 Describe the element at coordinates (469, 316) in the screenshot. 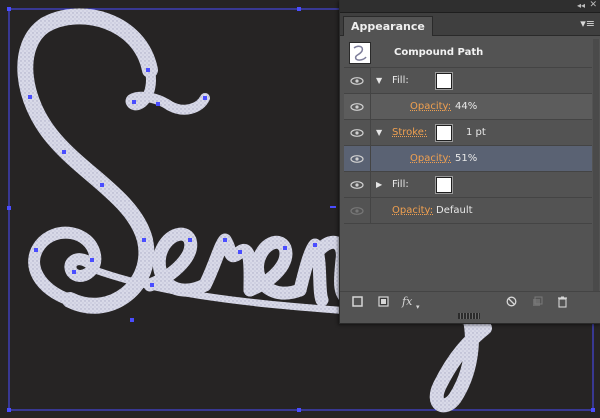

I see `panel-resize-grip` at that location.